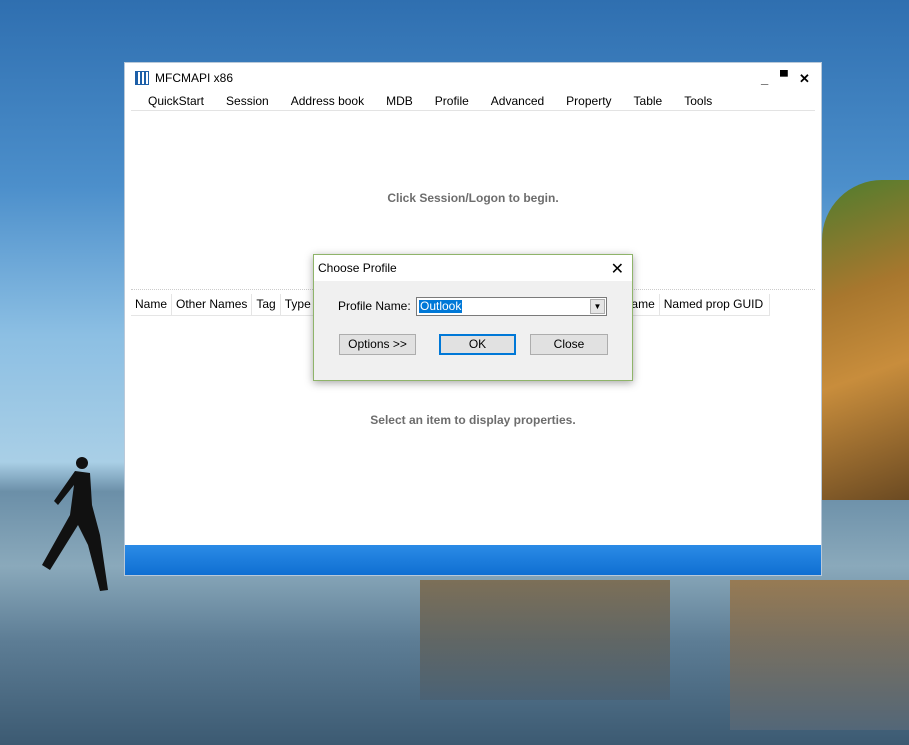 This screenshot has height=745, width=909. Describe the element at coordinates (517, 101) in the screenshot. I see `menu-advanced: Advanced` at that location.